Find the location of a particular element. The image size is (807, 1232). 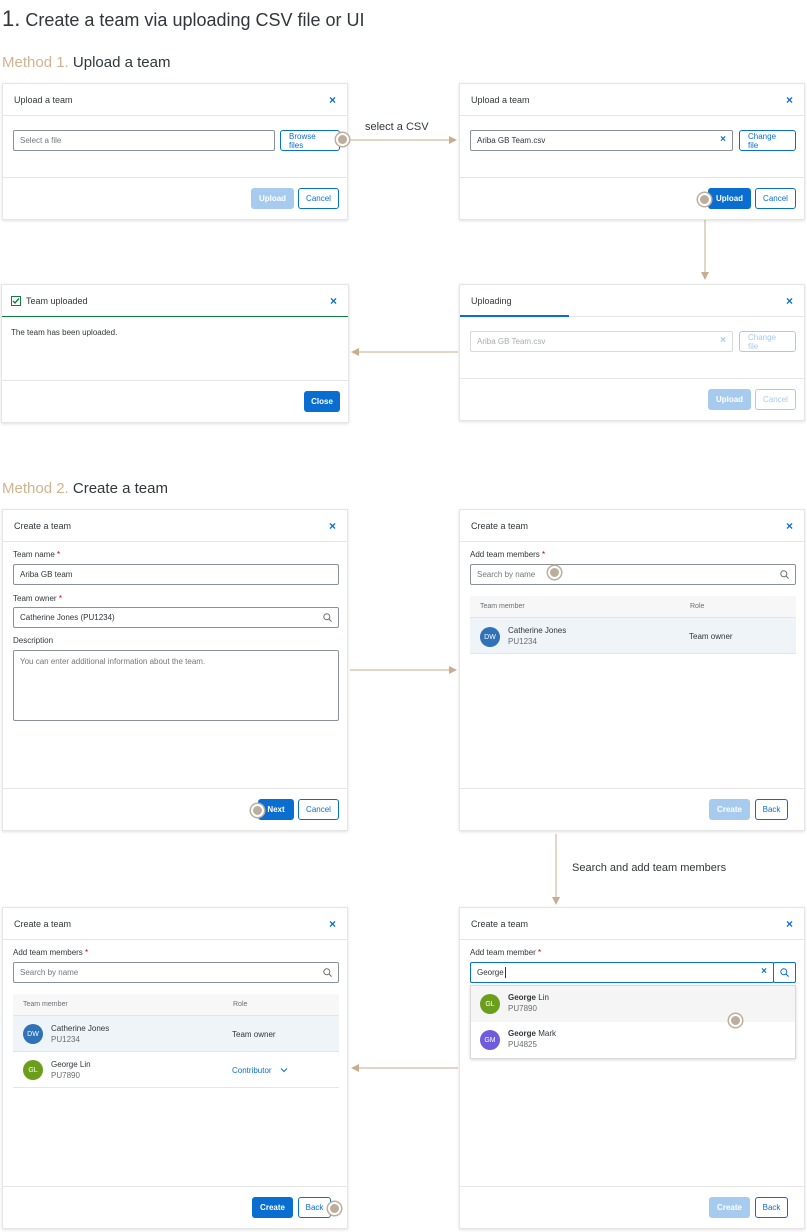

dialog-header: Uploading × is located at coordinates (632, 301).